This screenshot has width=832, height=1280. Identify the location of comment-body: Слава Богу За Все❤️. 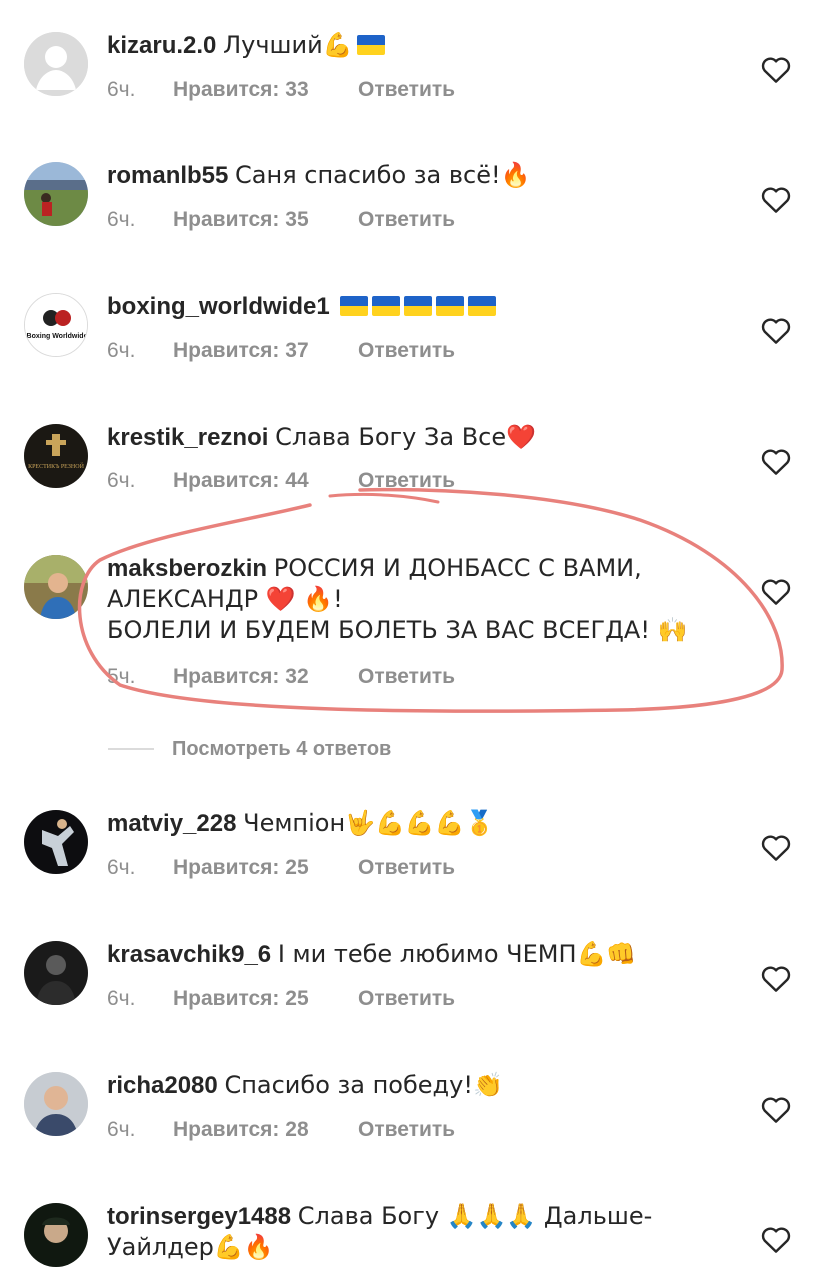
(405, 437).